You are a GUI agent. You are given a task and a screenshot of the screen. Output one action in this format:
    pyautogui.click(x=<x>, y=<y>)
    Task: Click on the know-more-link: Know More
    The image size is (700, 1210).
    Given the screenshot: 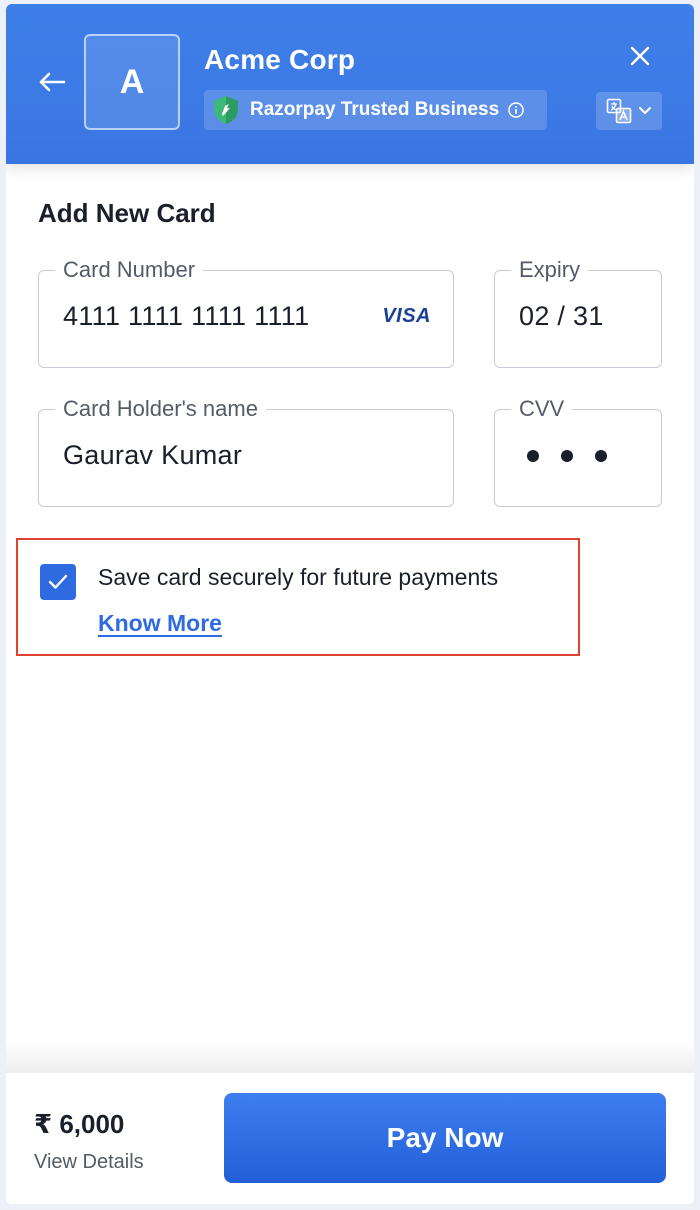 What is the action you would take?
    pyautogui.click(x=160, y=623)
    